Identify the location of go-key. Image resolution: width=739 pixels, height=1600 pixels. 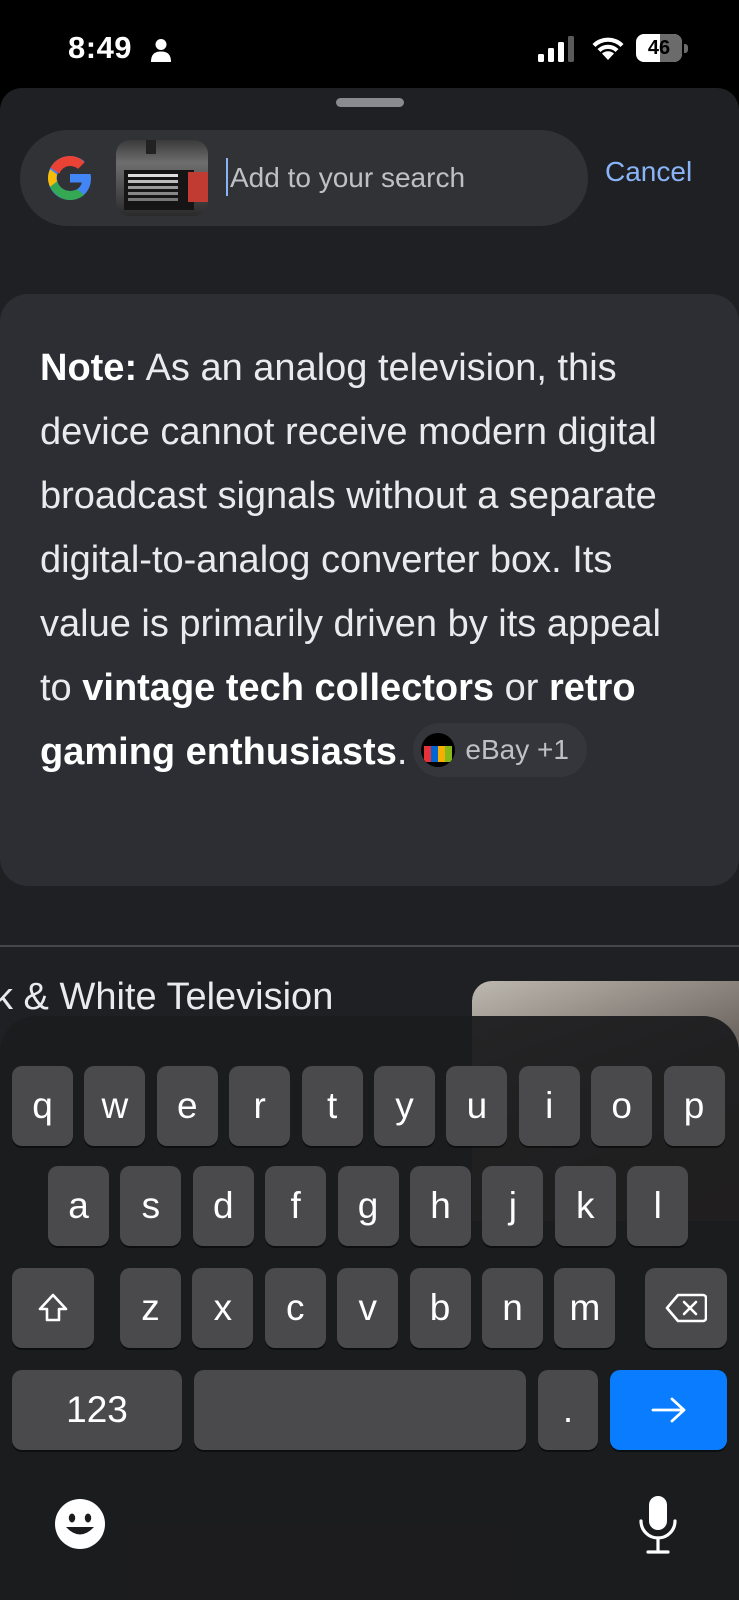
(668, 1410).